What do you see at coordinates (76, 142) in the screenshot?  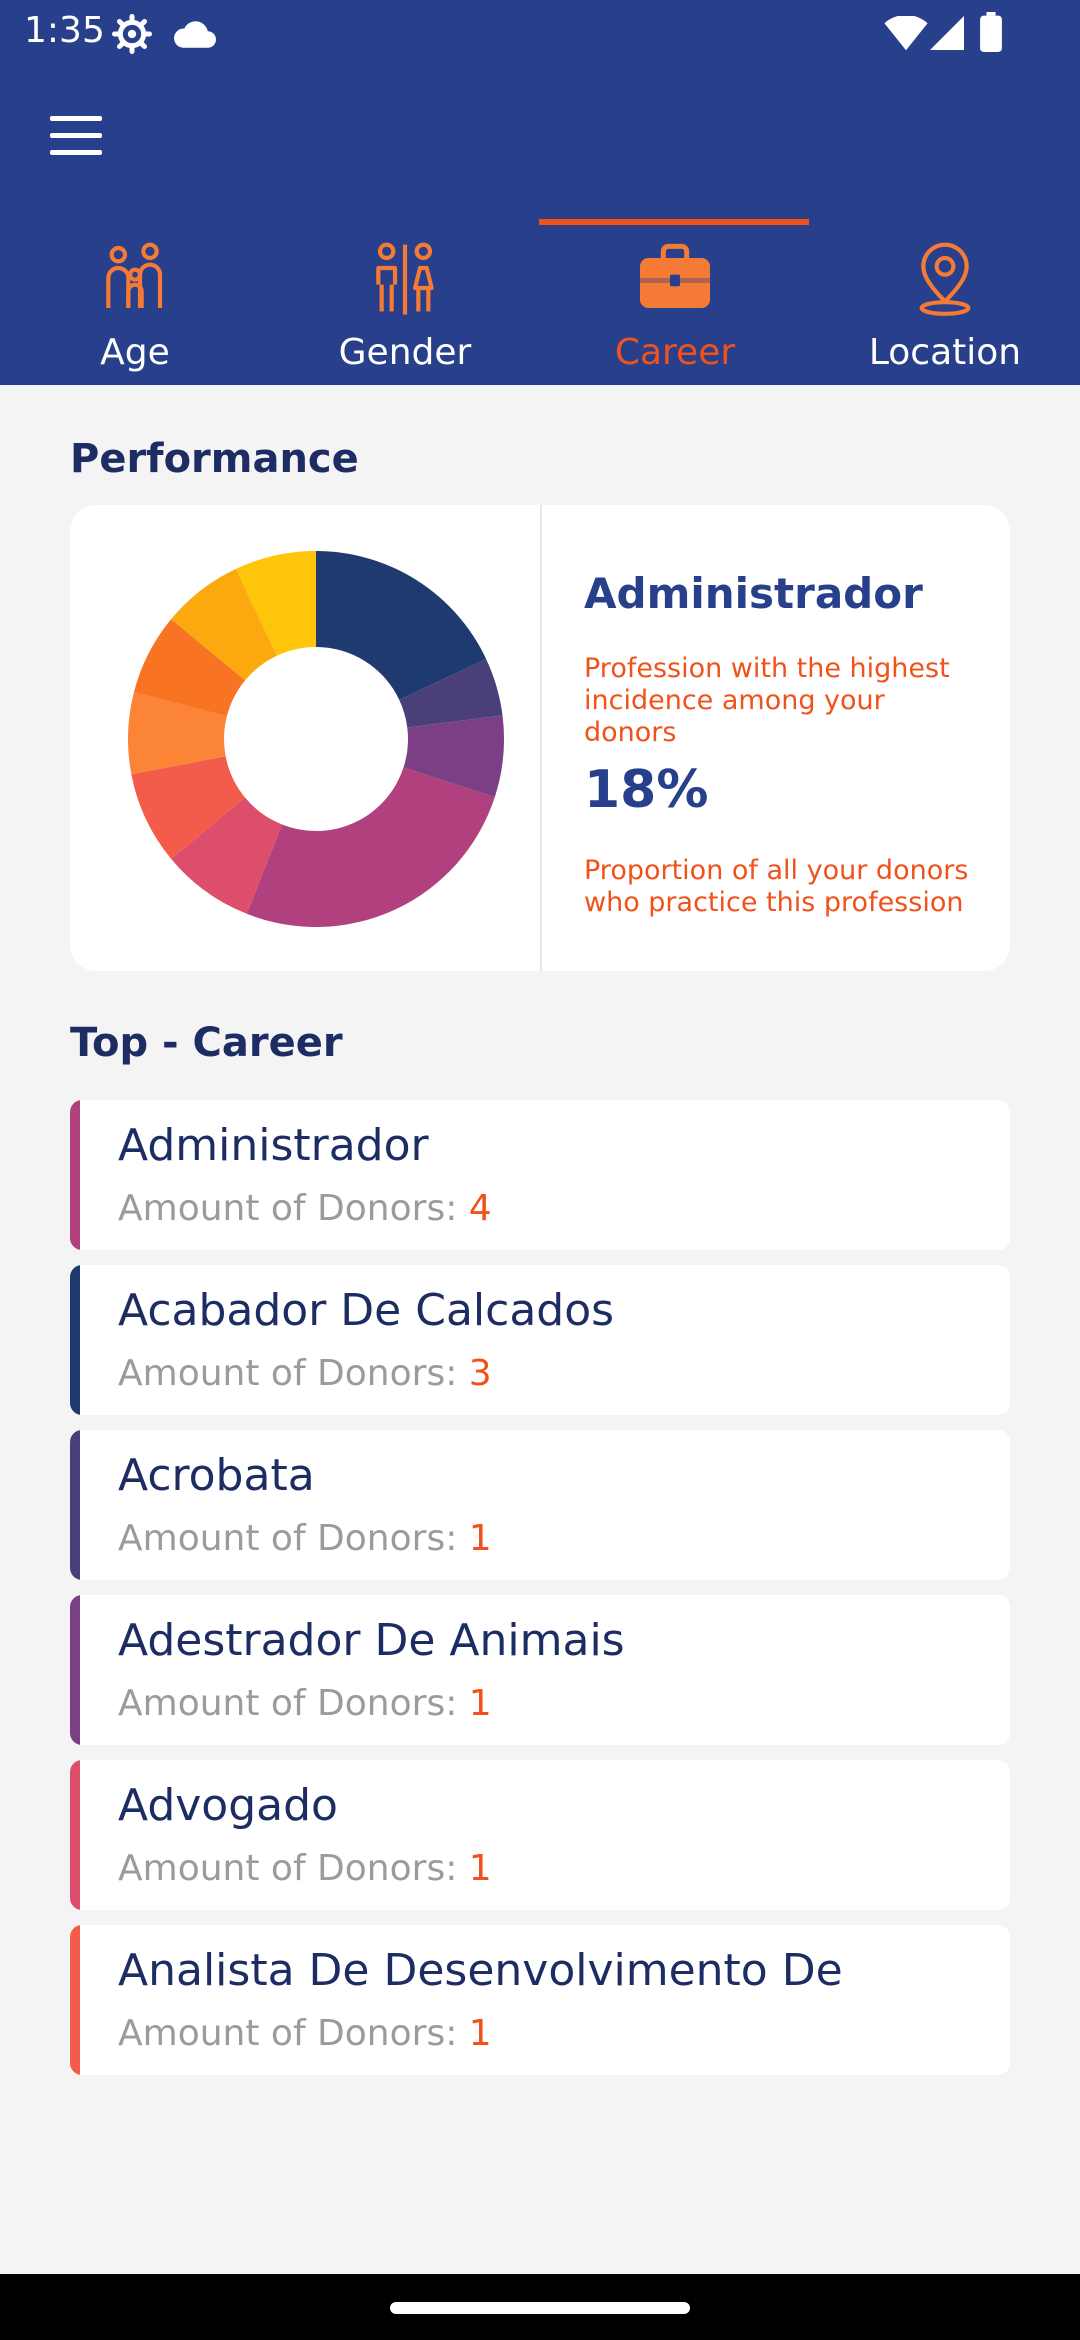 I see `menu-button` at bounding box center [76, 142].